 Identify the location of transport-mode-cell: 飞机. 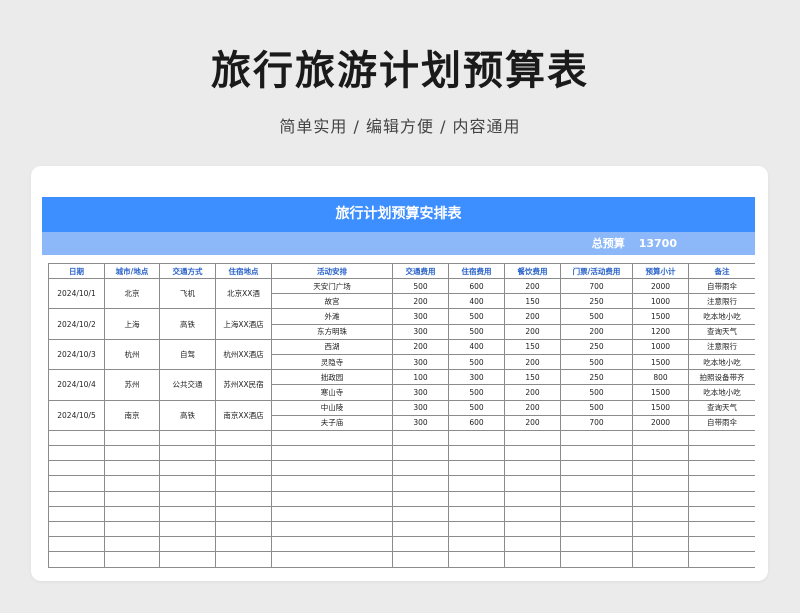
(187, 293).